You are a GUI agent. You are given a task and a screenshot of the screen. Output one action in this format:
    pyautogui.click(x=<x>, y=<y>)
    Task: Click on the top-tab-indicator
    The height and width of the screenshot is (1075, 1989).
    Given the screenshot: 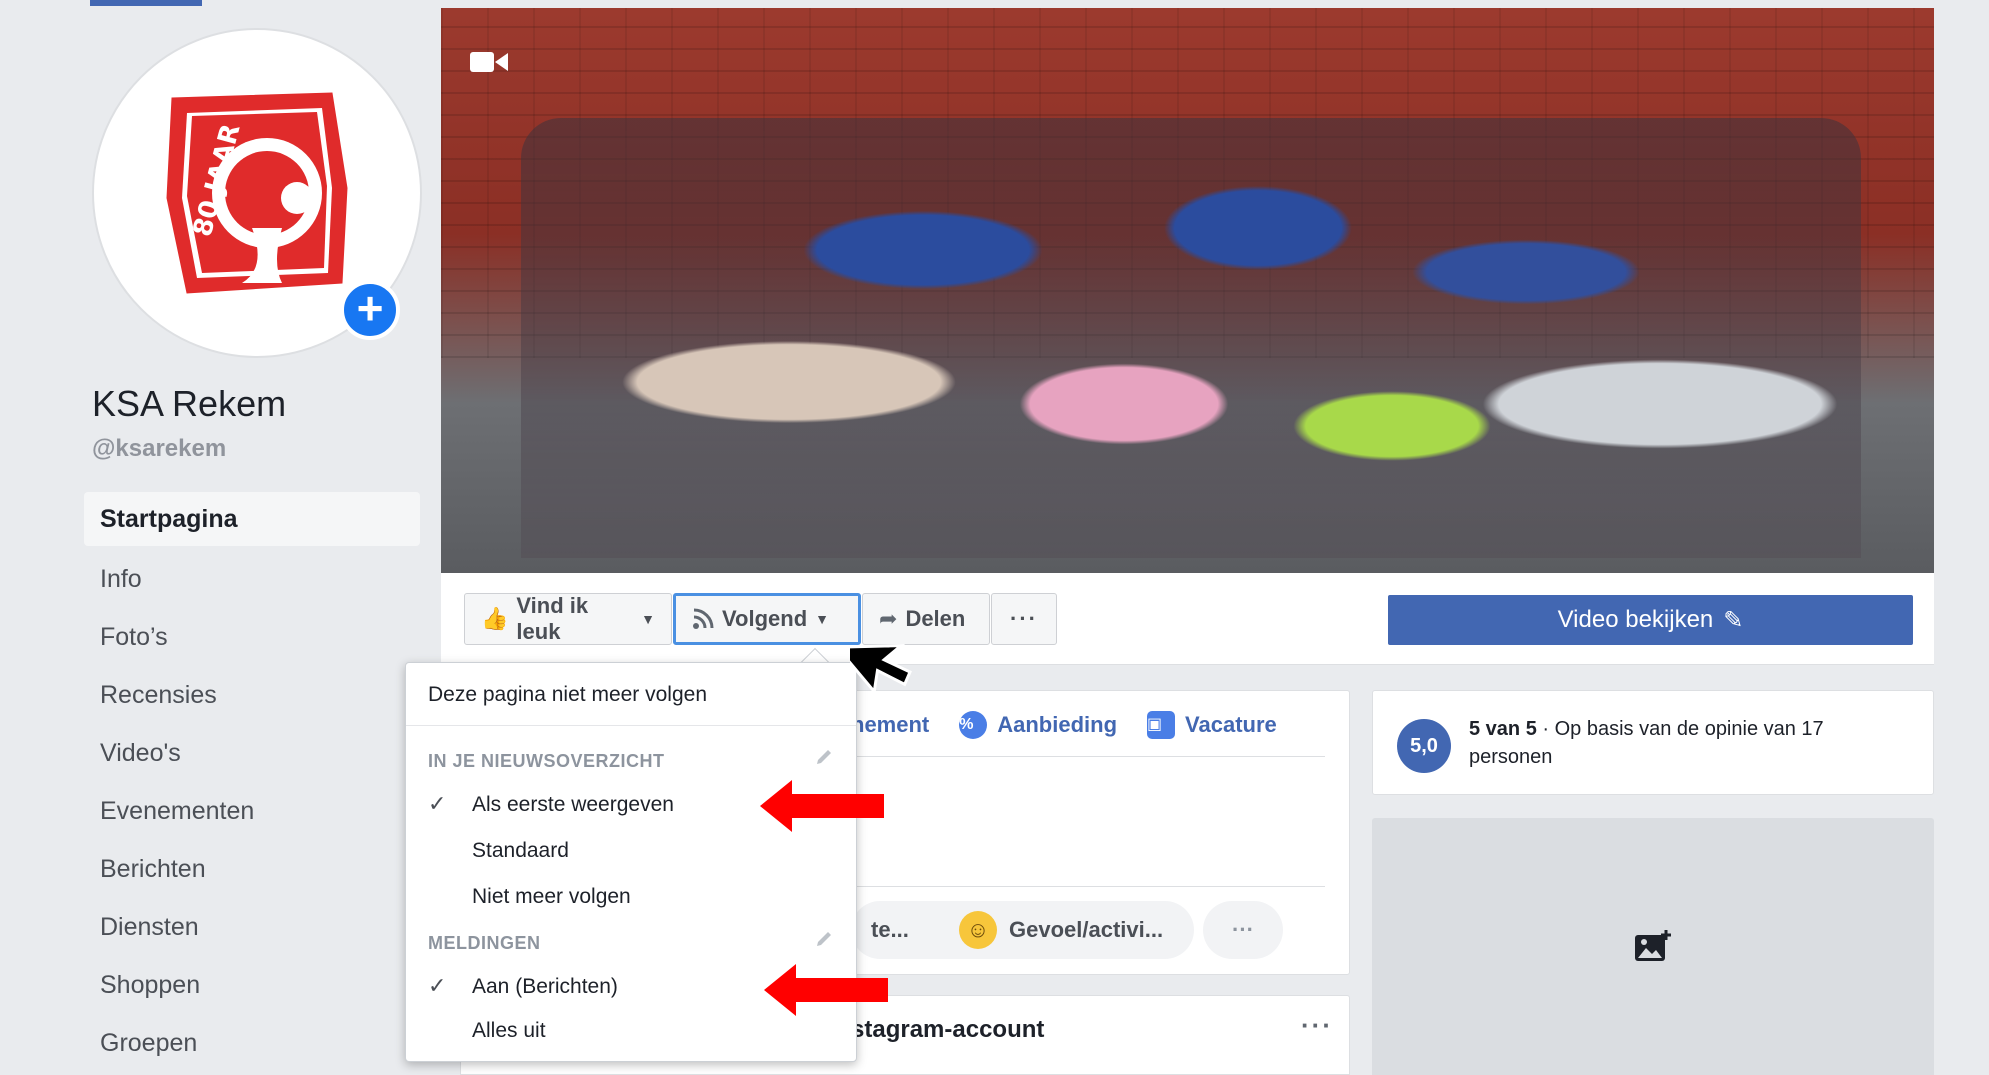 What is the action you would take?
    pyautogui.click(x=146, y=3)
    